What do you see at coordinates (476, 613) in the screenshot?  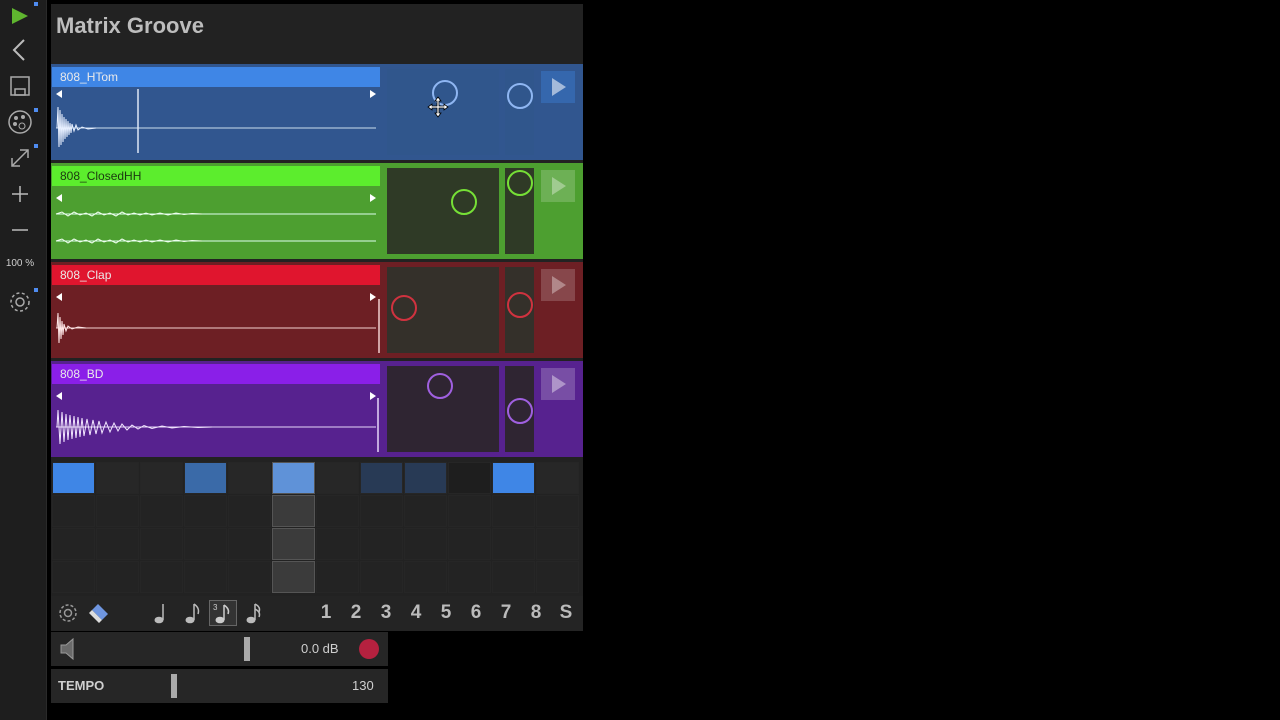 I see `step-select-6: 6` at bounding box center [476, 613].